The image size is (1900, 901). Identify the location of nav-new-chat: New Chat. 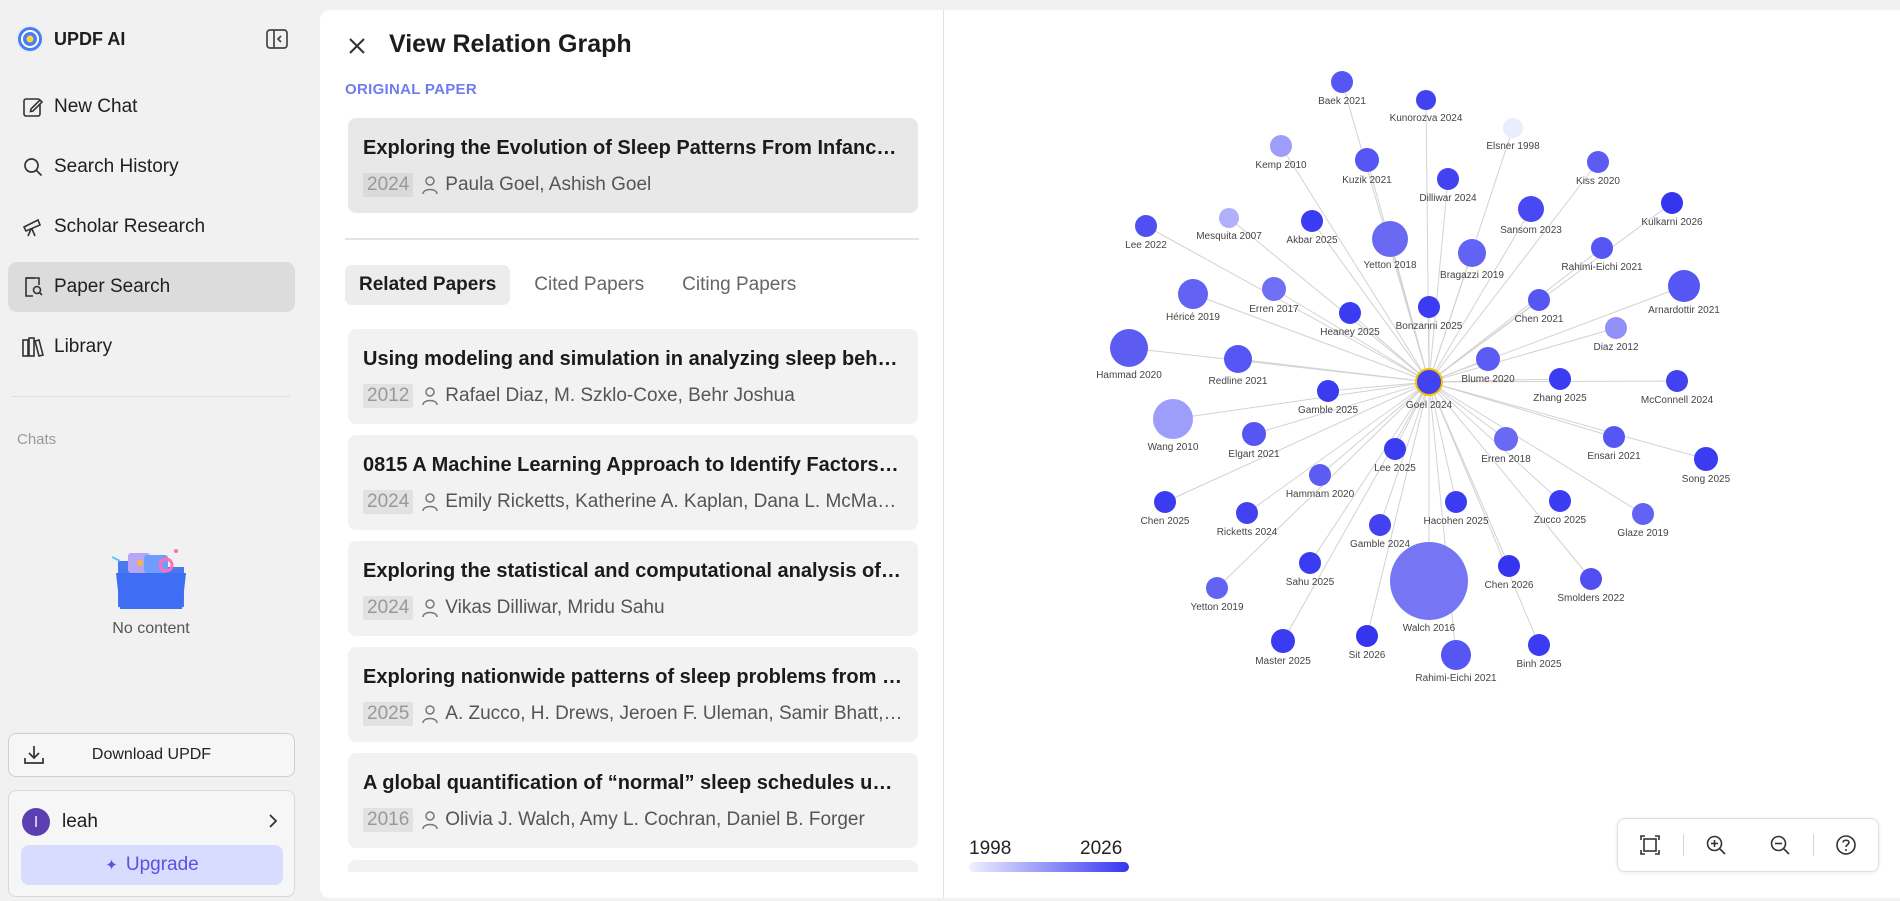
(151, 107).